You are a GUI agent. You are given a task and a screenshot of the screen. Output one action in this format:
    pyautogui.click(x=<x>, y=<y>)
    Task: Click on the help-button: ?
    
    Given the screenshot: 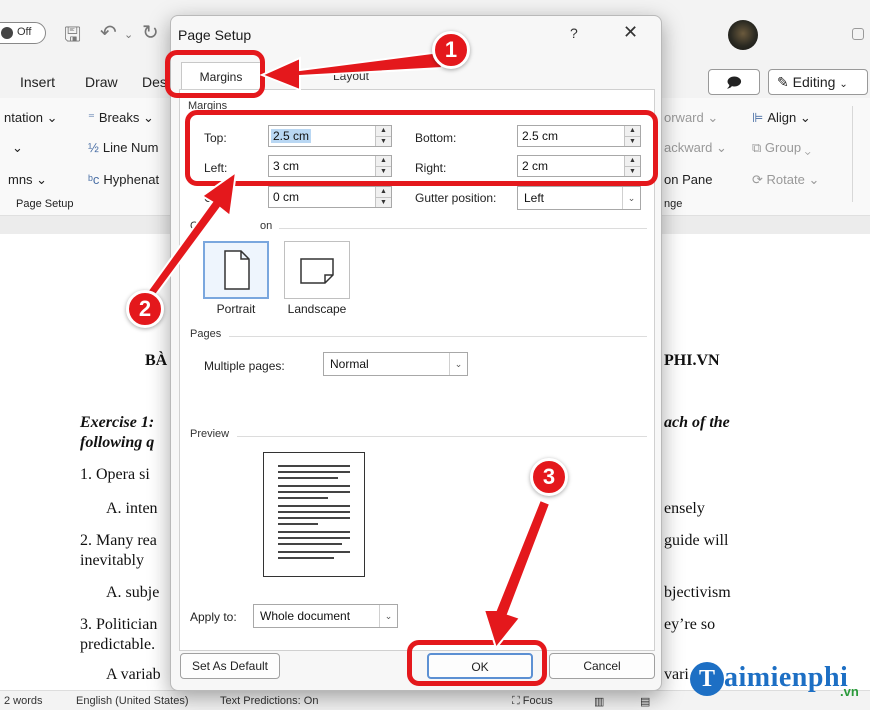 What is the action you would take?
    pyautogui.click(x=574, y=33)
    